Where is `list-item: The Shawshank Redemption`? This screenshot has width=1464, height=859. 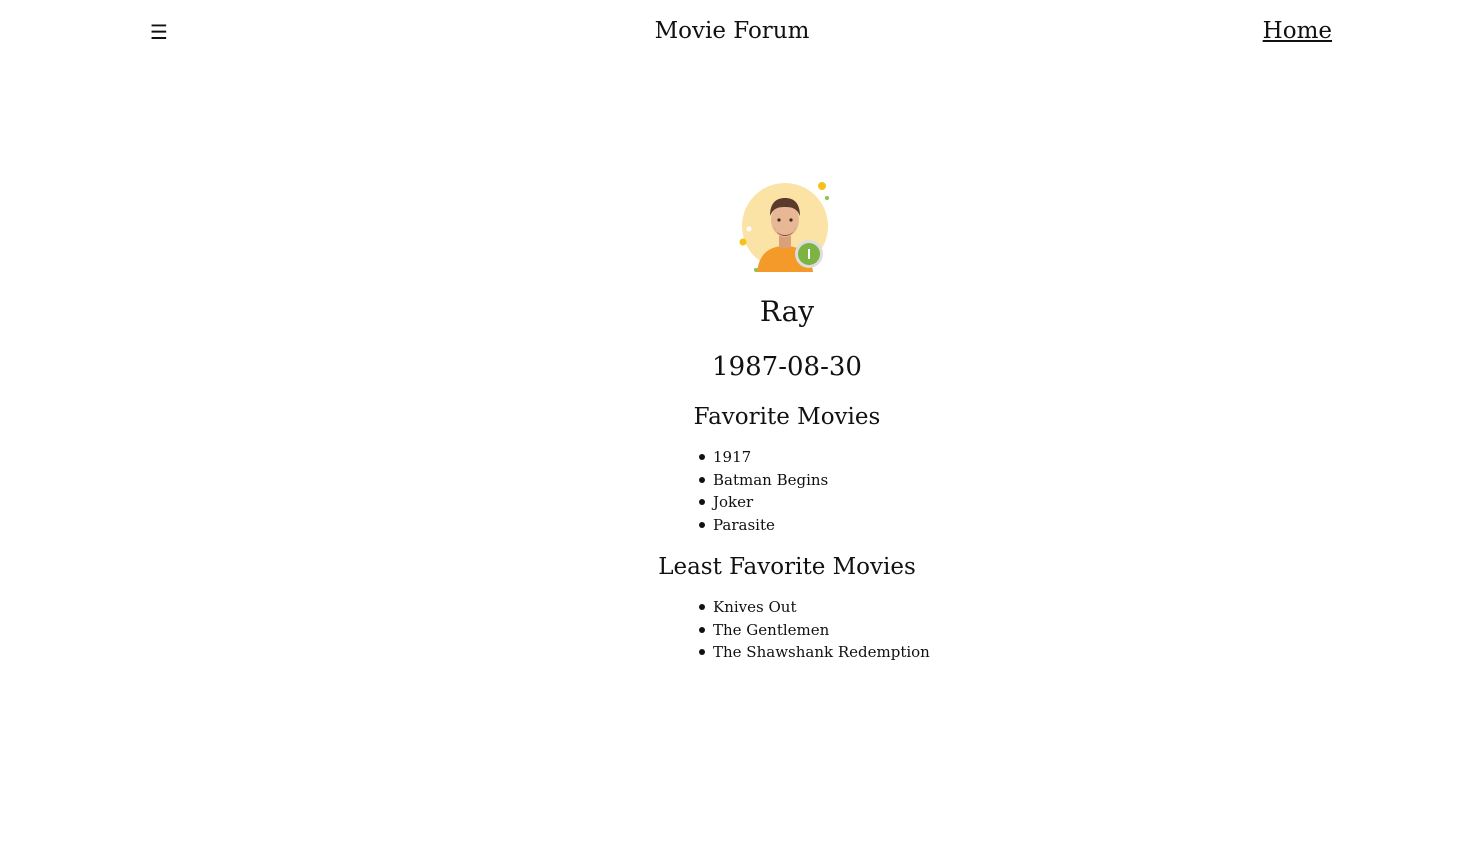 list-item: The Shawshank Redemption is located at coordinates (843, 652).